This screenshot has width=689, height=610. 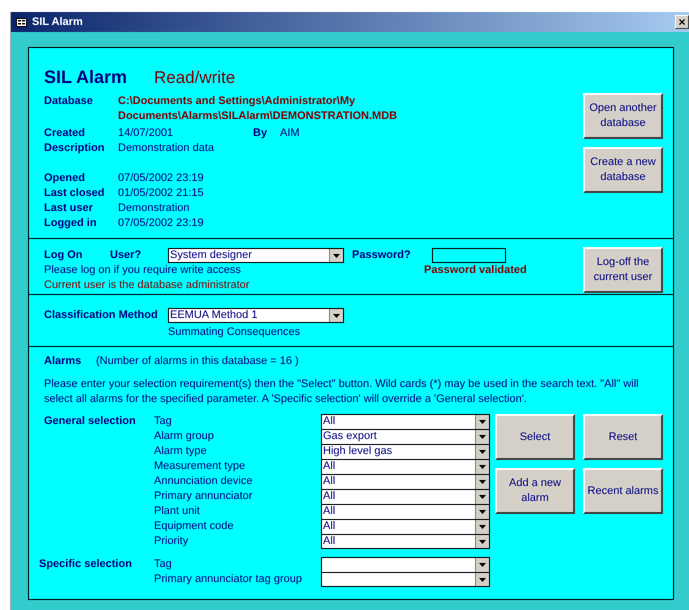 I want to click on field-label: Primary annunciator, so click(x=204, y=496).